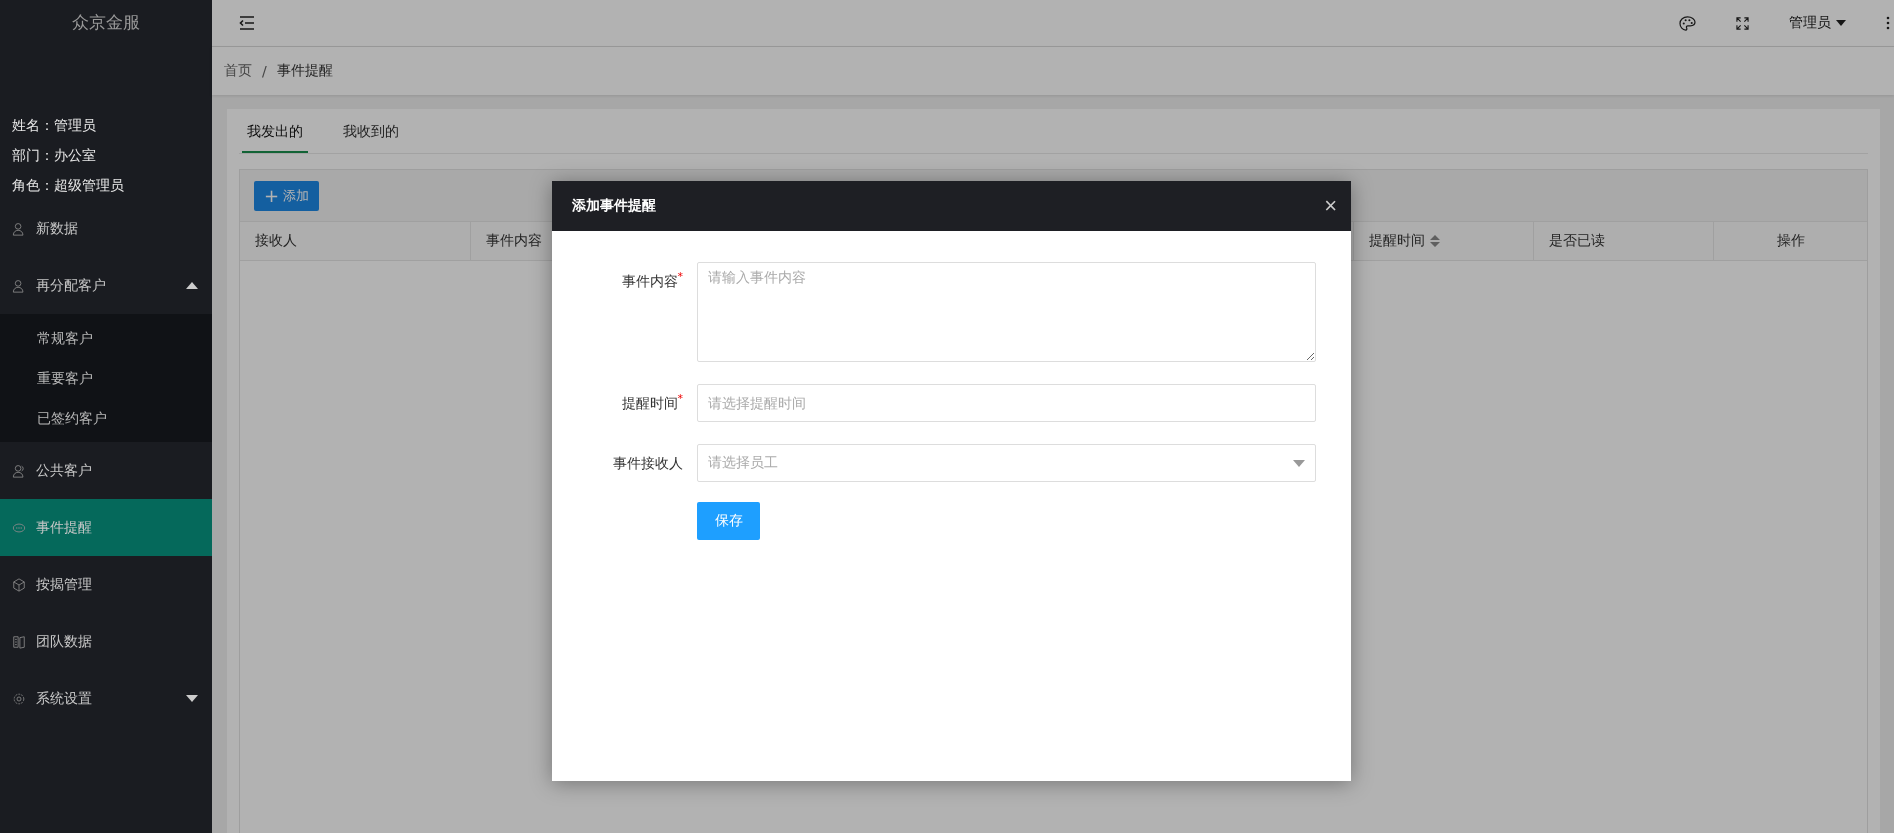 This screenshot has height=833, width=1894. Describe the element at coordinates (614, 206) in the screenshot. I see `dialog-title: 添加事件提醒` at that location.